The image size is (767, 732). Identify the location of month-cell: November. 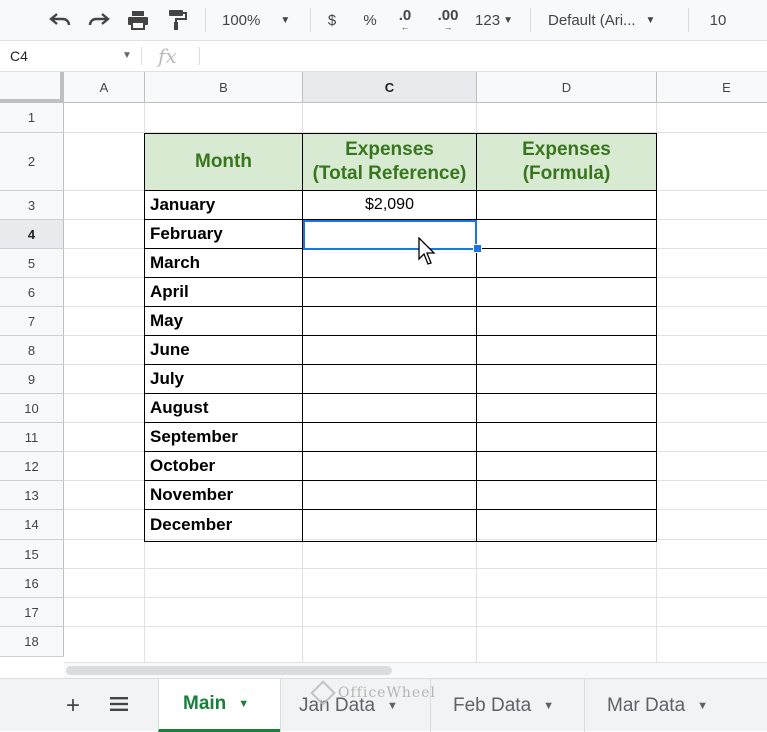
(223, 495).